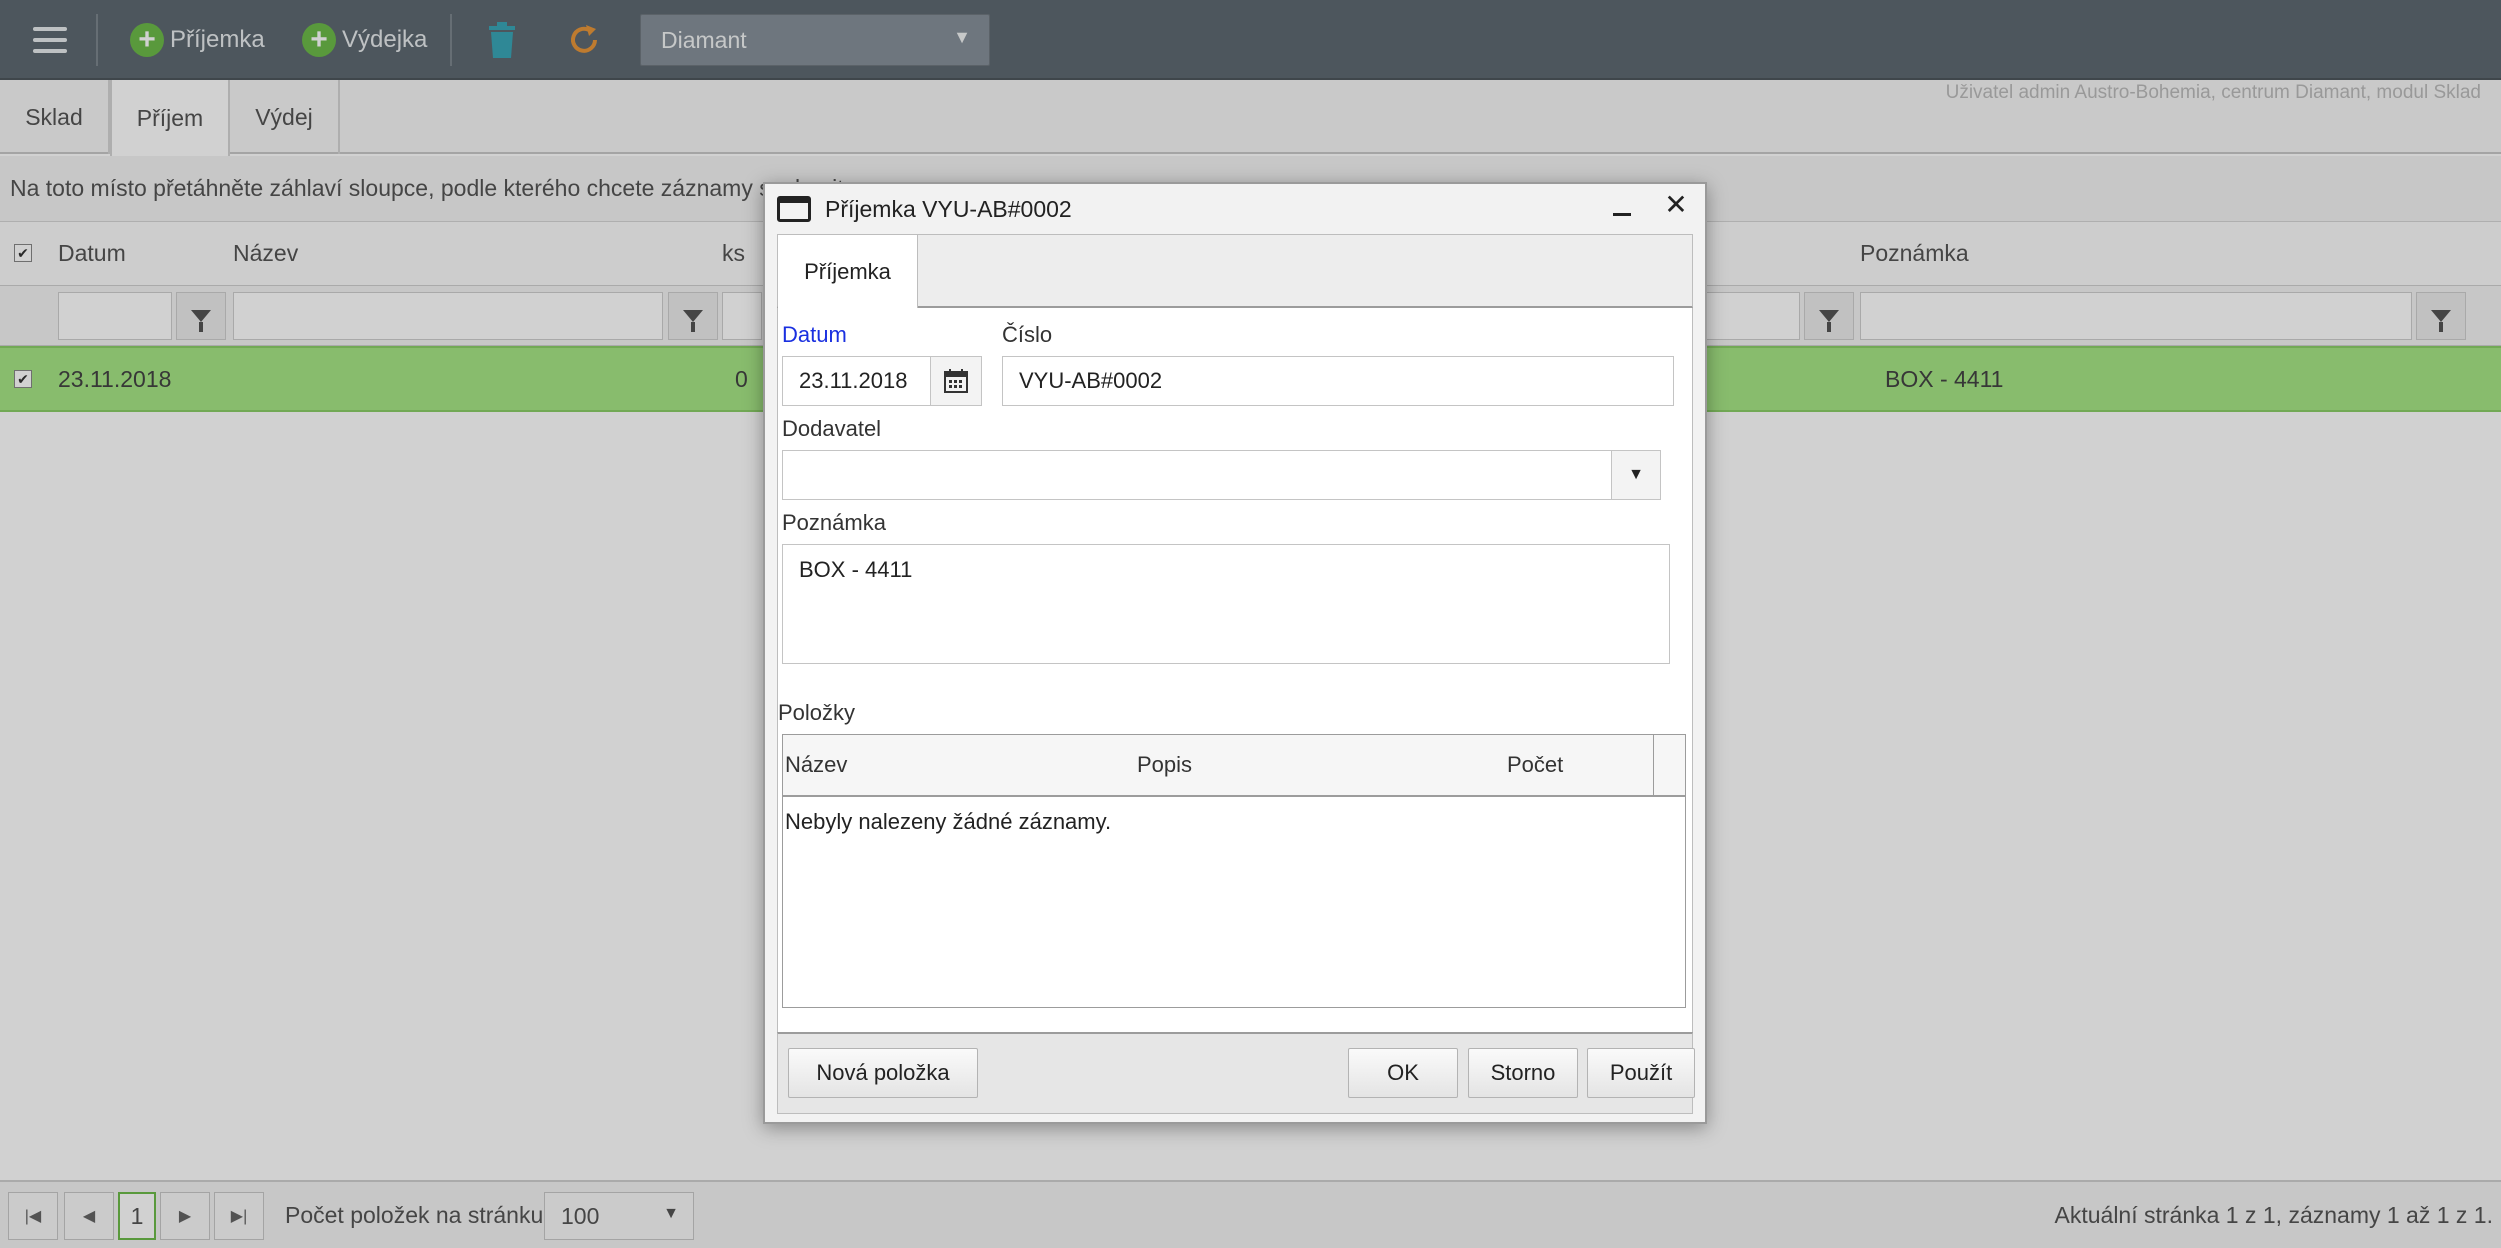 Image resolution: width=2501 pixels, height=1248 pixels. Describe the element at coordinates (1338, 381) in the screenshot. I see `number-input: VYU-AB#0002` at that location.